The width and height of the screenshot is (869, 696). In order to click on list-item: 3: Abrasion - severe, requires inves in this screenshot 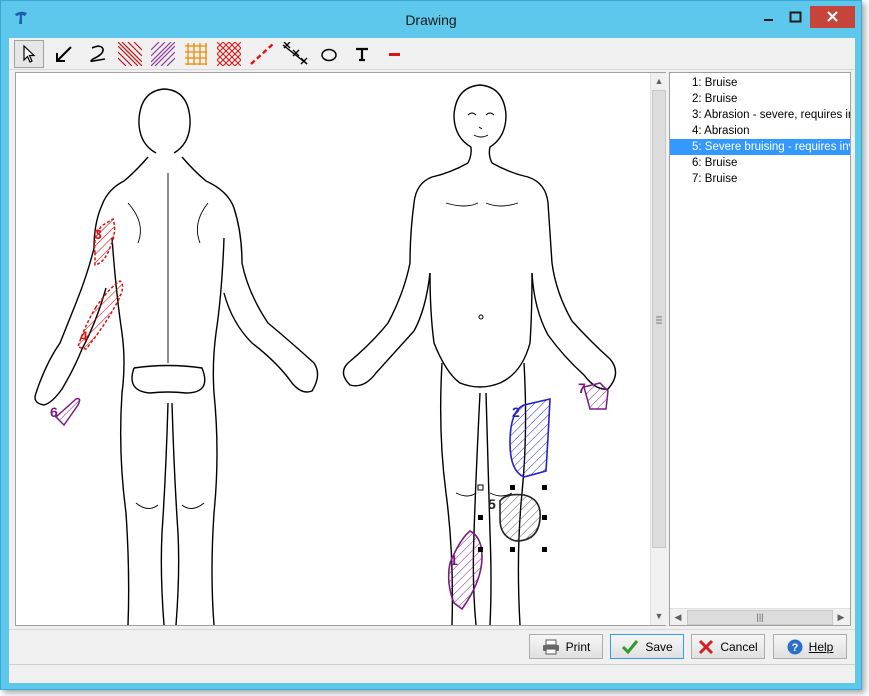, I will do `click(760, 115)`.